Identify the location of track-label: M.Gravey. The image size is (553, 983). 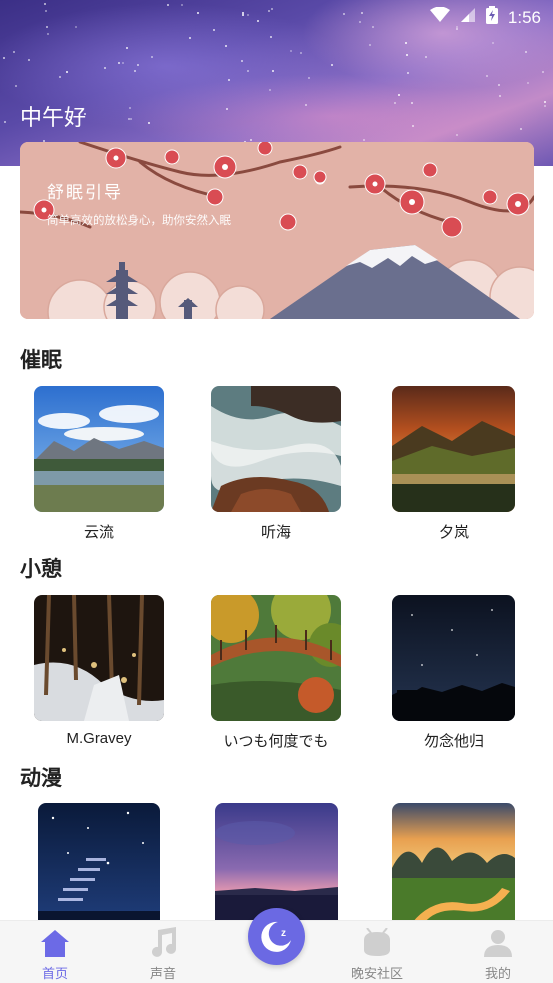
(99, 738).